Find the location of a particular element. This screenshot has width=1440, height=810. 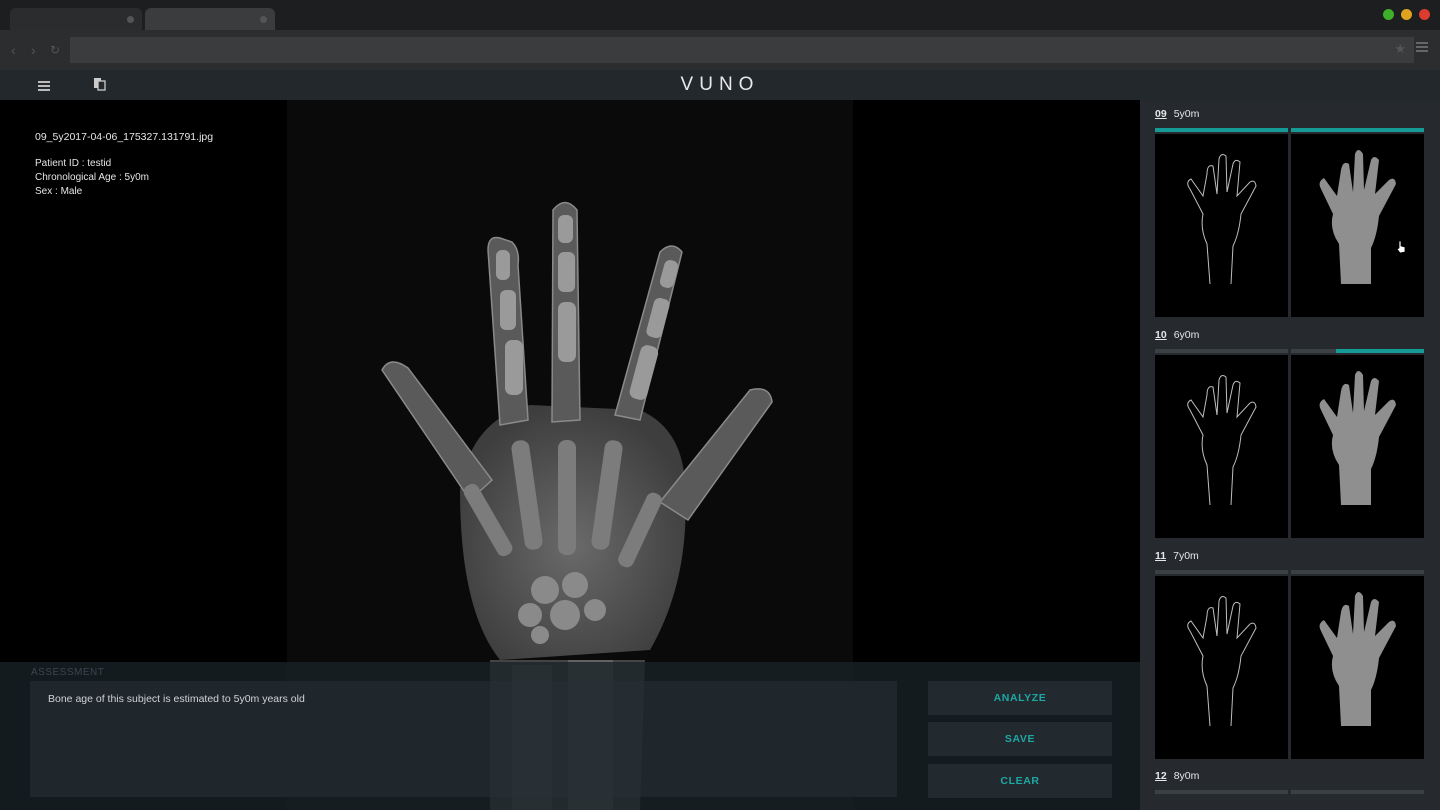

hand-cursor-icon is located at coordinates (1401, 247).